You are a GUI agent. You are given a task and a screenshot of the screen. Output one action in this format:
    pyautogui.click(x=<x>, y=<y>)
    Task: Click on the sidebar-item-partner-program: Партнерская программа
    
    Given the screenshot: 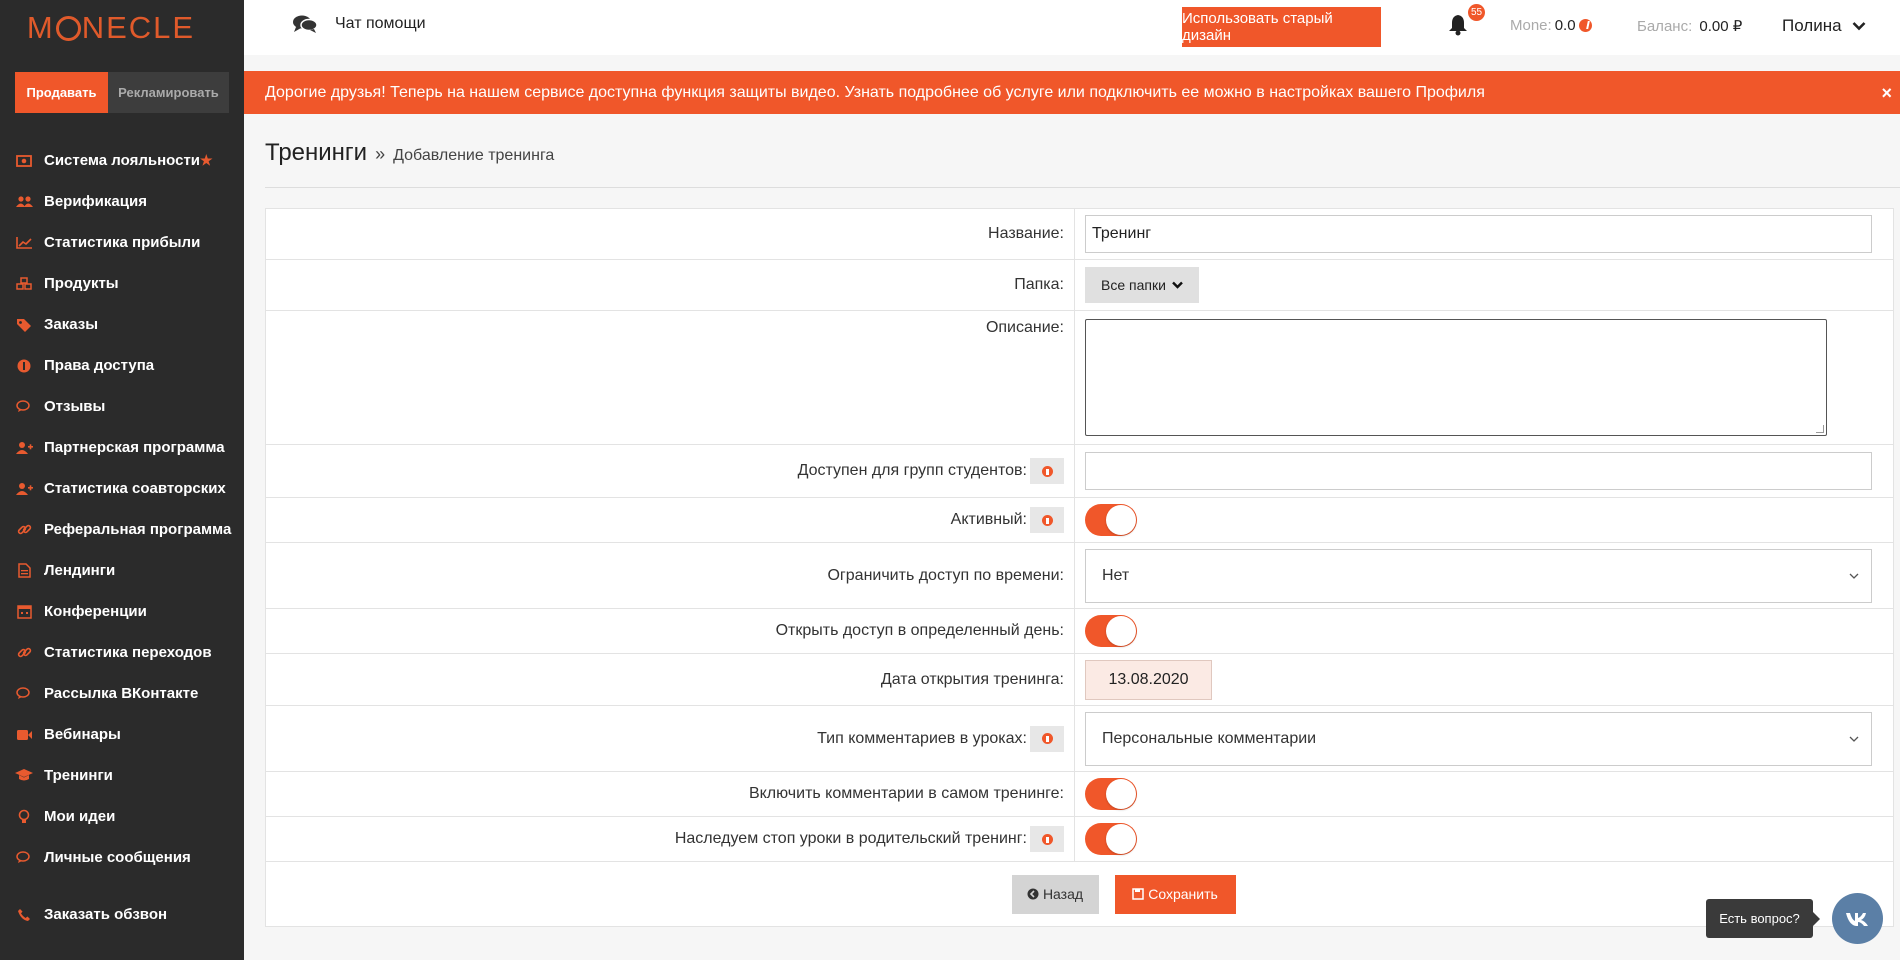 What is the action you would take?
    pyautogui.click(x=122, y=447)
    